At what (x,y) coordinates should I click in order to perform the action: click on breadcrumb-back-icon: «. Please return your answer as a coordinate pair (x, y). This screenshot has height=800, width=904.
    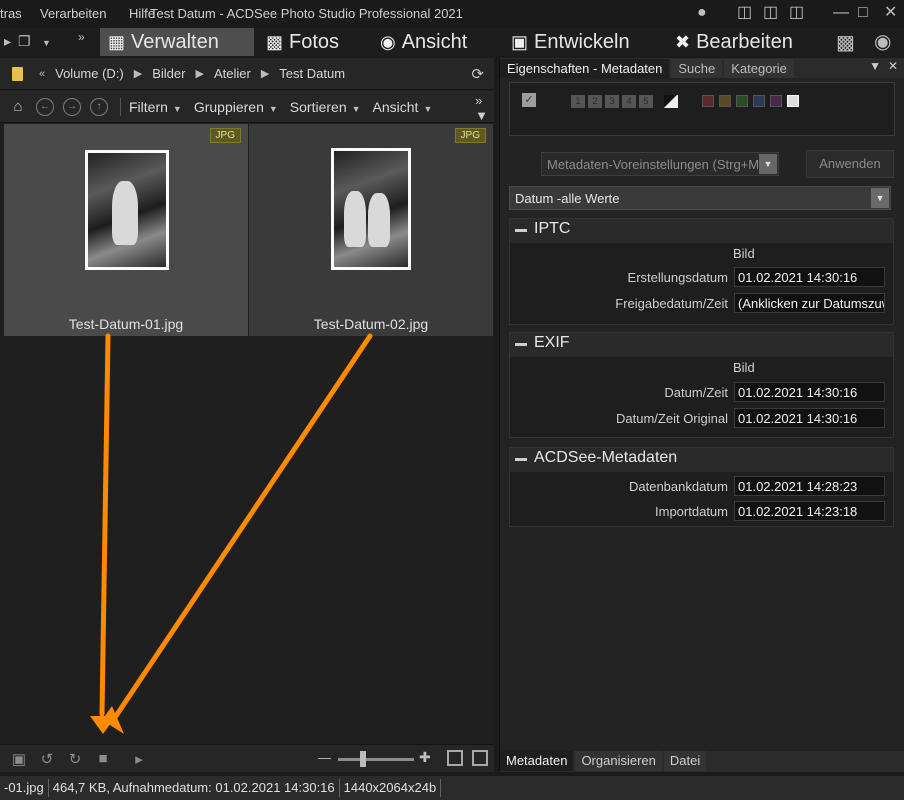
    Looking at the image, I should click on (42, 74).